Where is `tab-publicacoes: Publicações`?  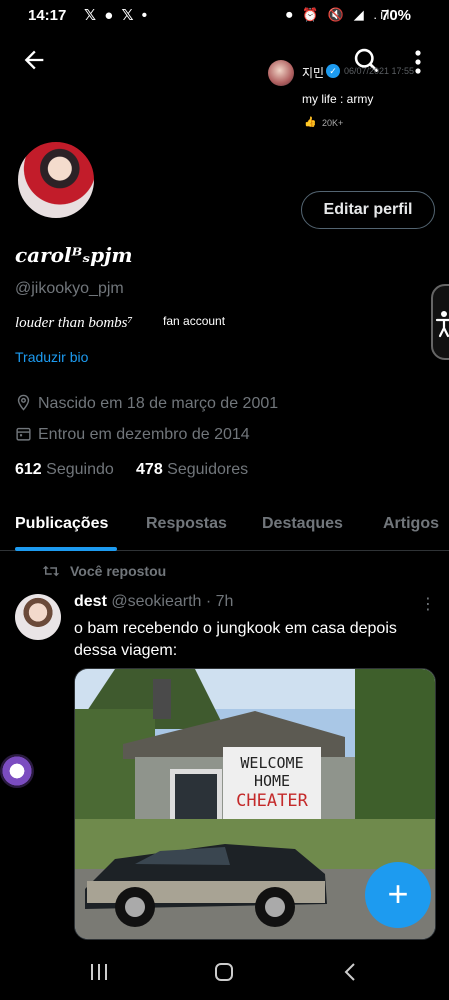
tab-publicacoes: Publicações is located at coordinates (61, 524).